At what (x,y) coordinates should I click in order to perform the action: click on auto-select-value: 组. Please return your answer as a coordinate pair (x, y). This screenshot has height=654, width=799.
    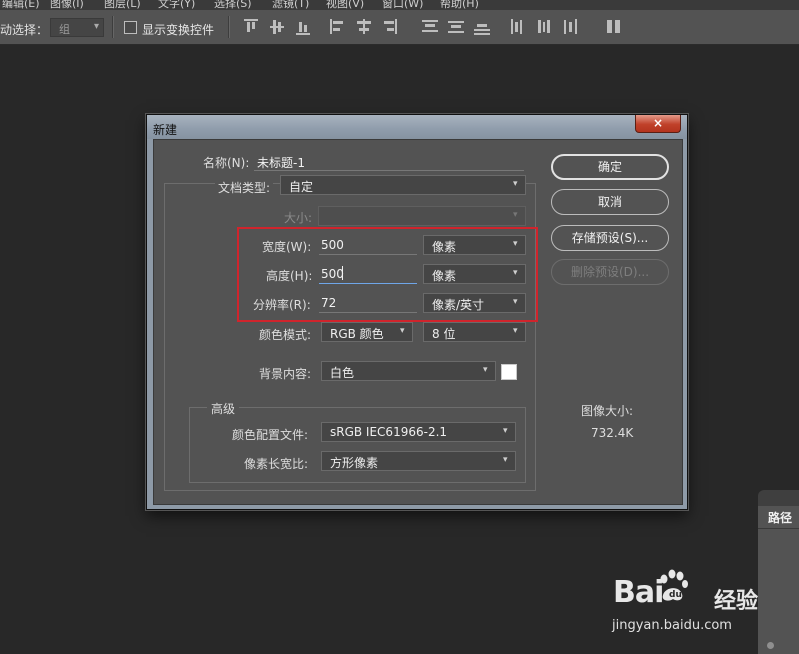
    Looking at the image, I should click on (64, 29).